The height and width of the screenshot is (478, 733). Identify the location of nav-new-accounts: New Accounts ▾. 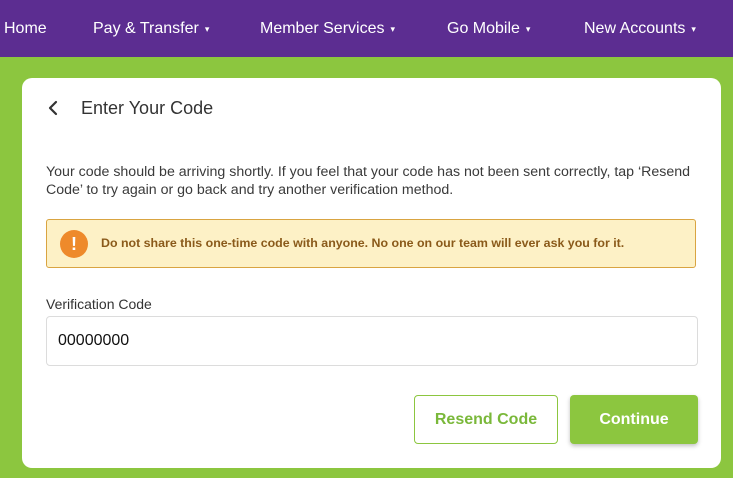
(640, 28).